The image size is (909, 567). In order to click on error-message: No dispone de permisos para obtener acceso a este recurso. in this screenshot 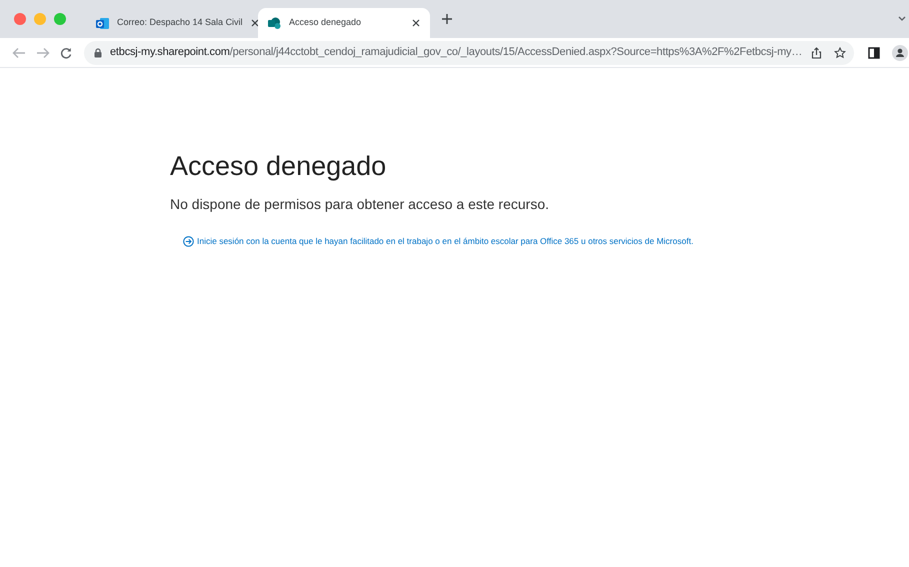, I will do `click(359, 204)`.